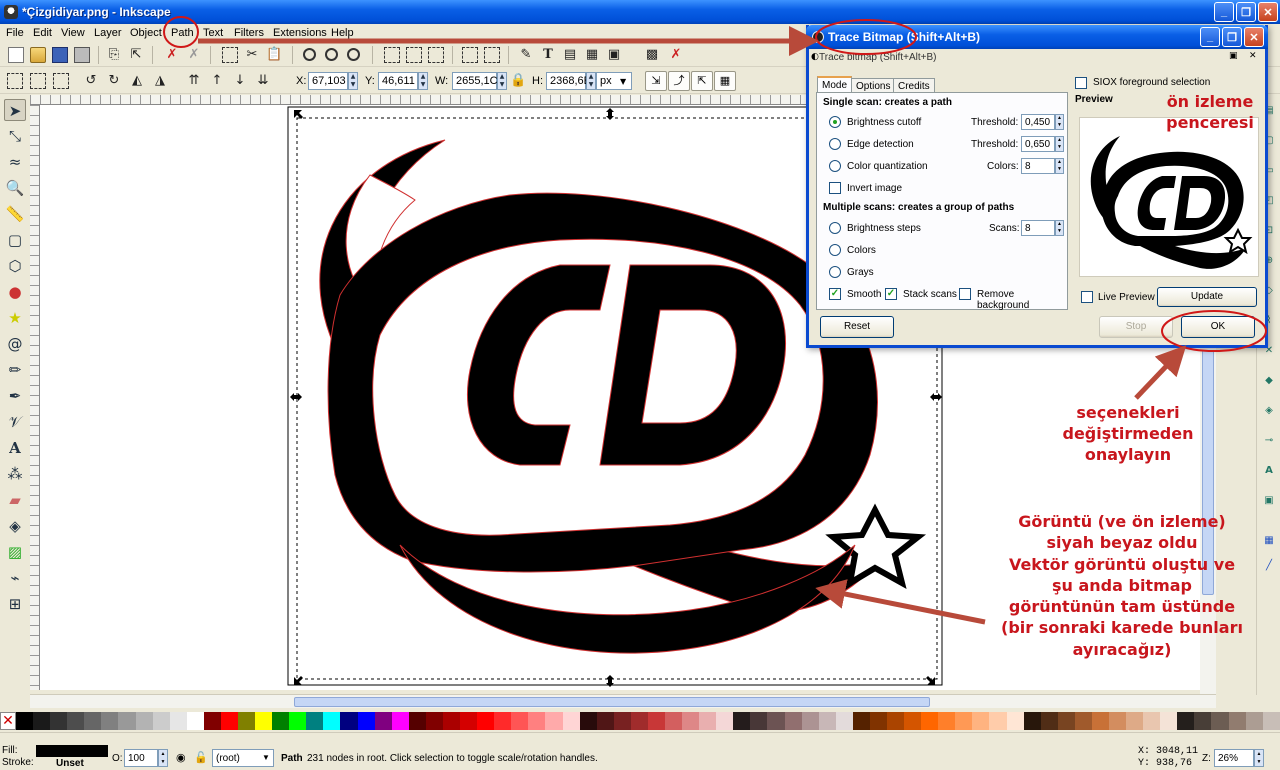 This screenshot has width=1280, height=770. I want to click on menu-file: File, so click(15, 33).